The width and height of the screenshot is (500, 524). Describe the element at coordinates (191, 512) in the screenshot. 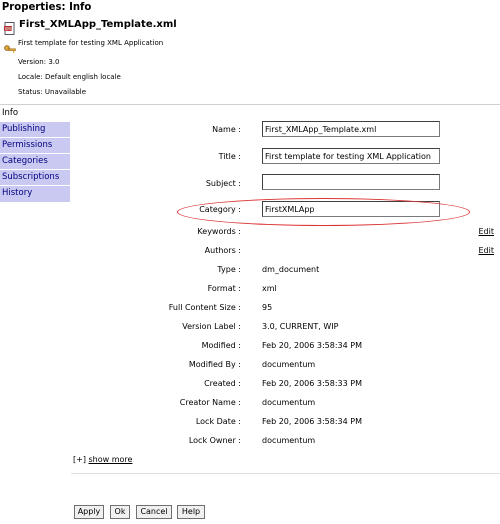

I see `help-button: Help` at that location.